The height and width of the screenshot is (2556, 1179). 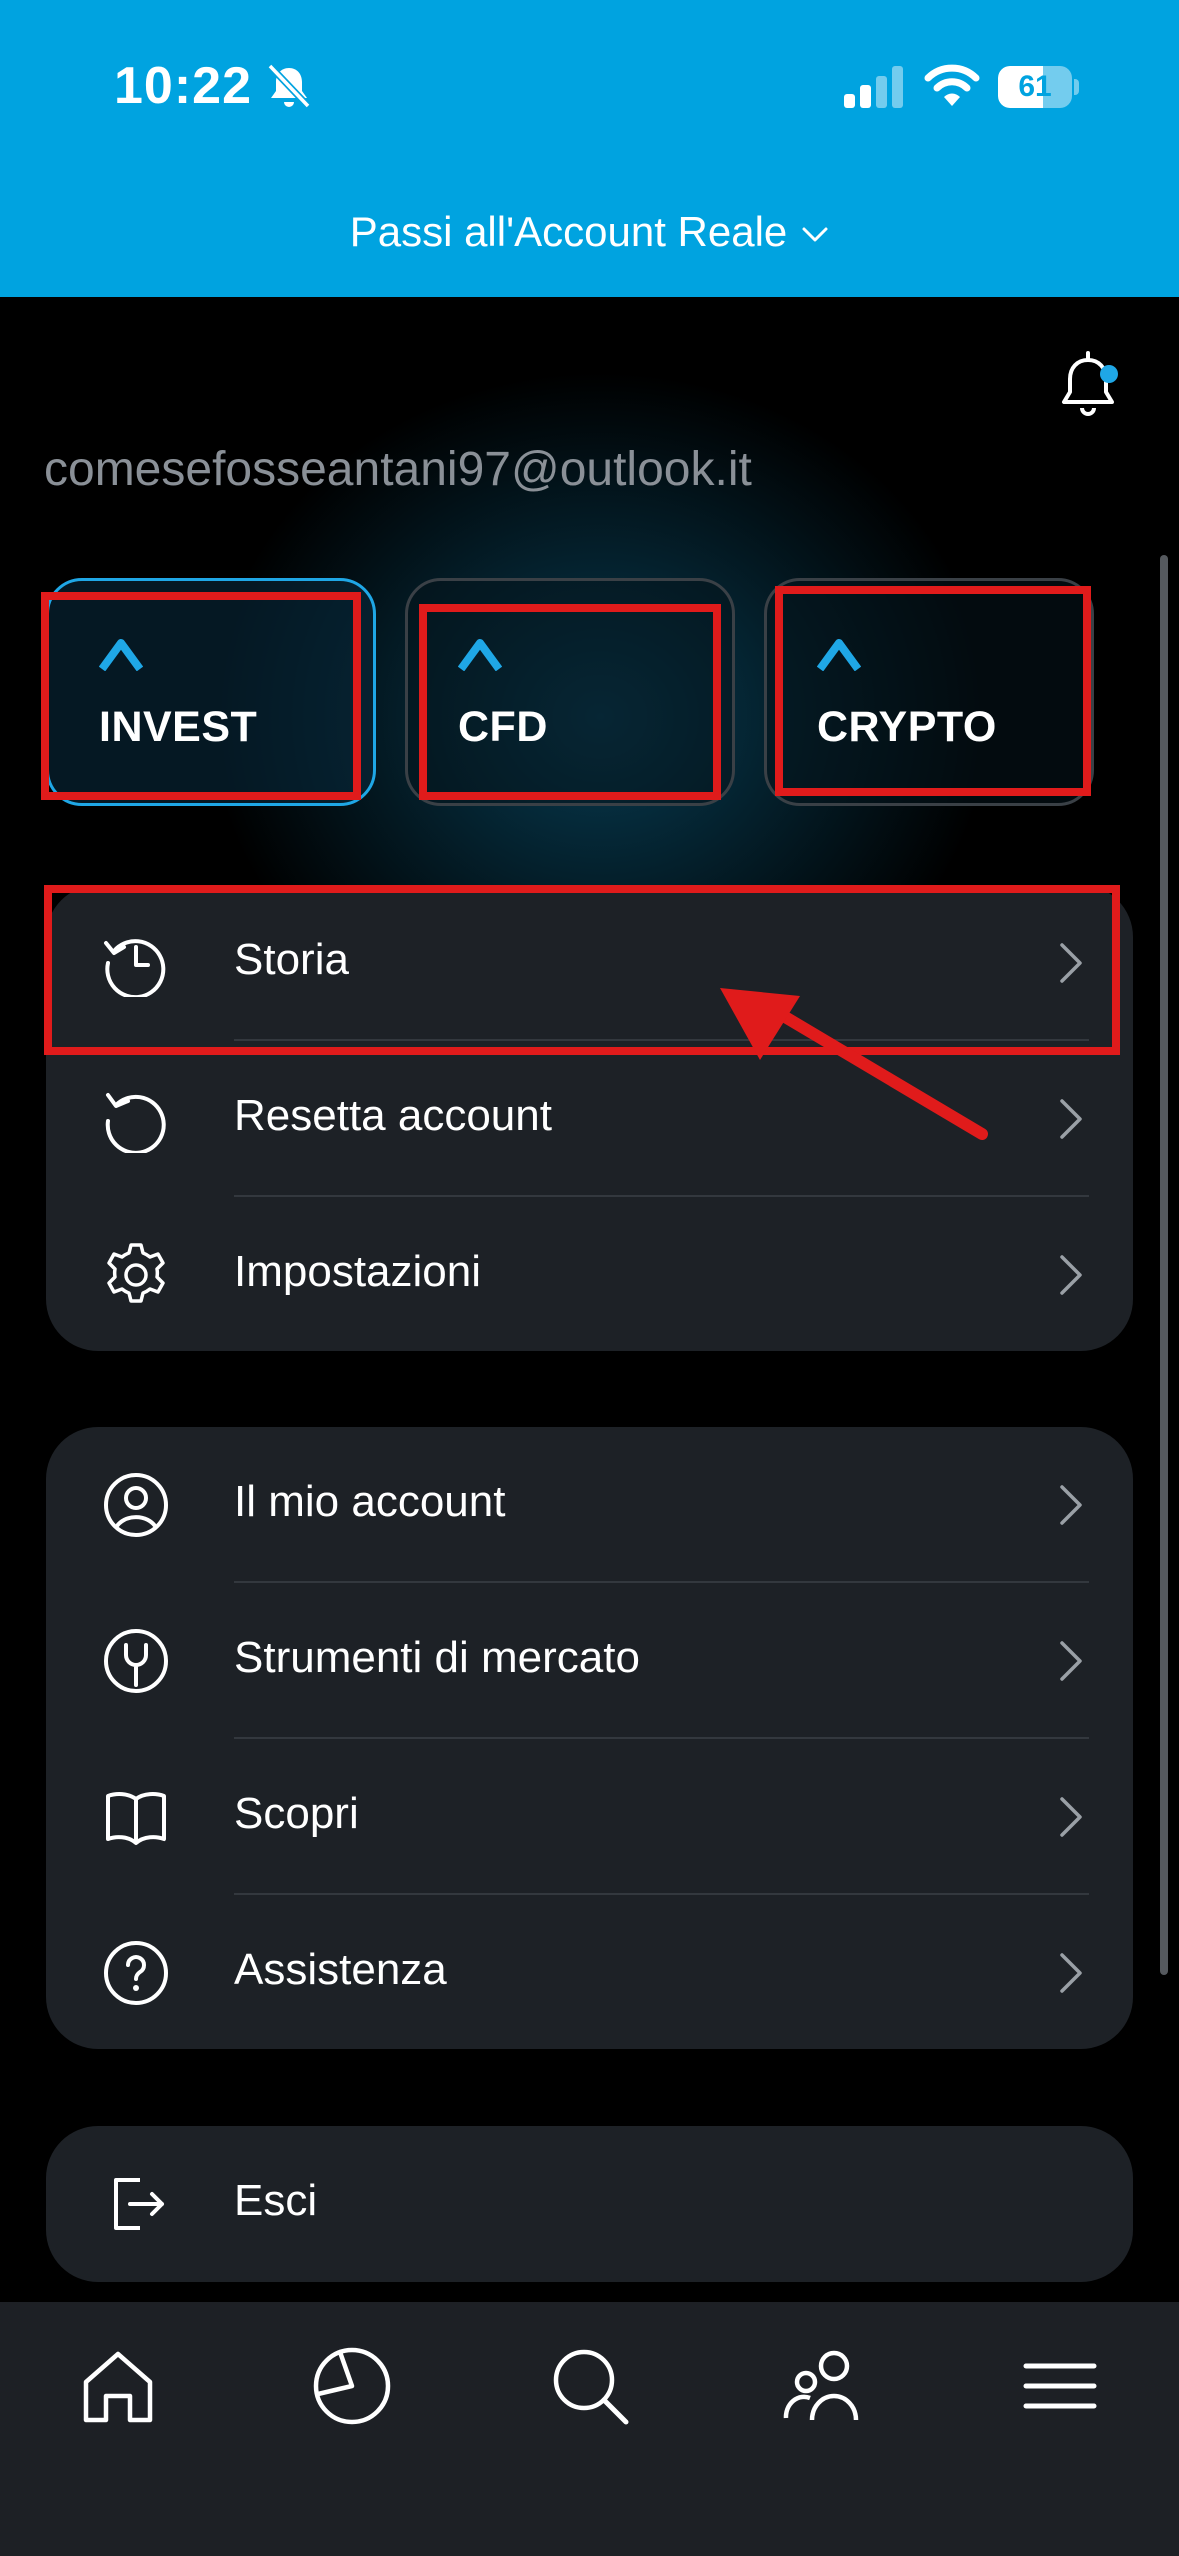 What do you see at coordinates (296, 1813) in the screenshot?
I see `menu-item-label: Scopri` at bounding box center [296, 1813].